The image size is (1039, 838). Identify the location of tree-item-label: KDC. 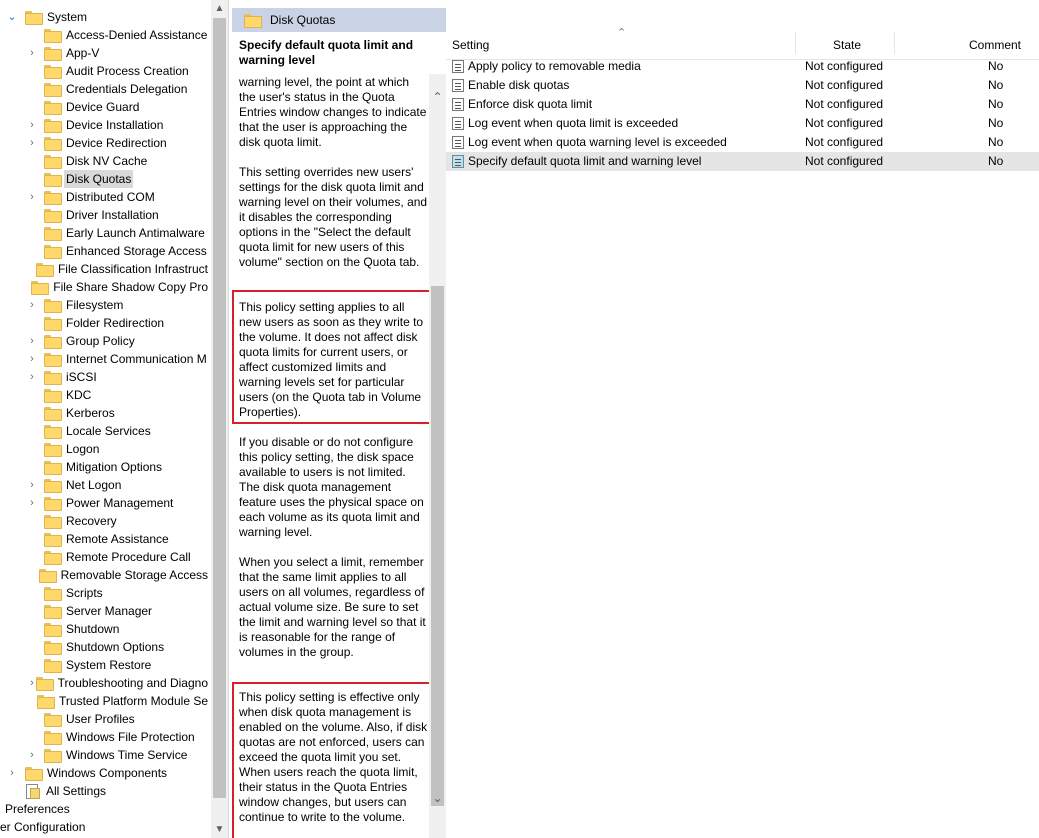
(79, 395).